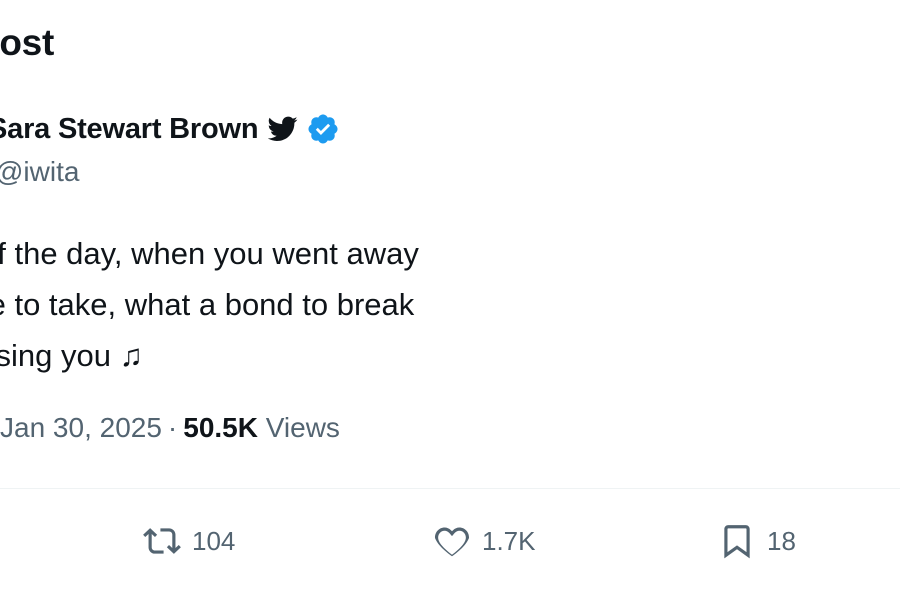 The height and width of the screenshot is (600, 900). I want to click on author-row: Sara Stewart Brown, so click(170, 129).